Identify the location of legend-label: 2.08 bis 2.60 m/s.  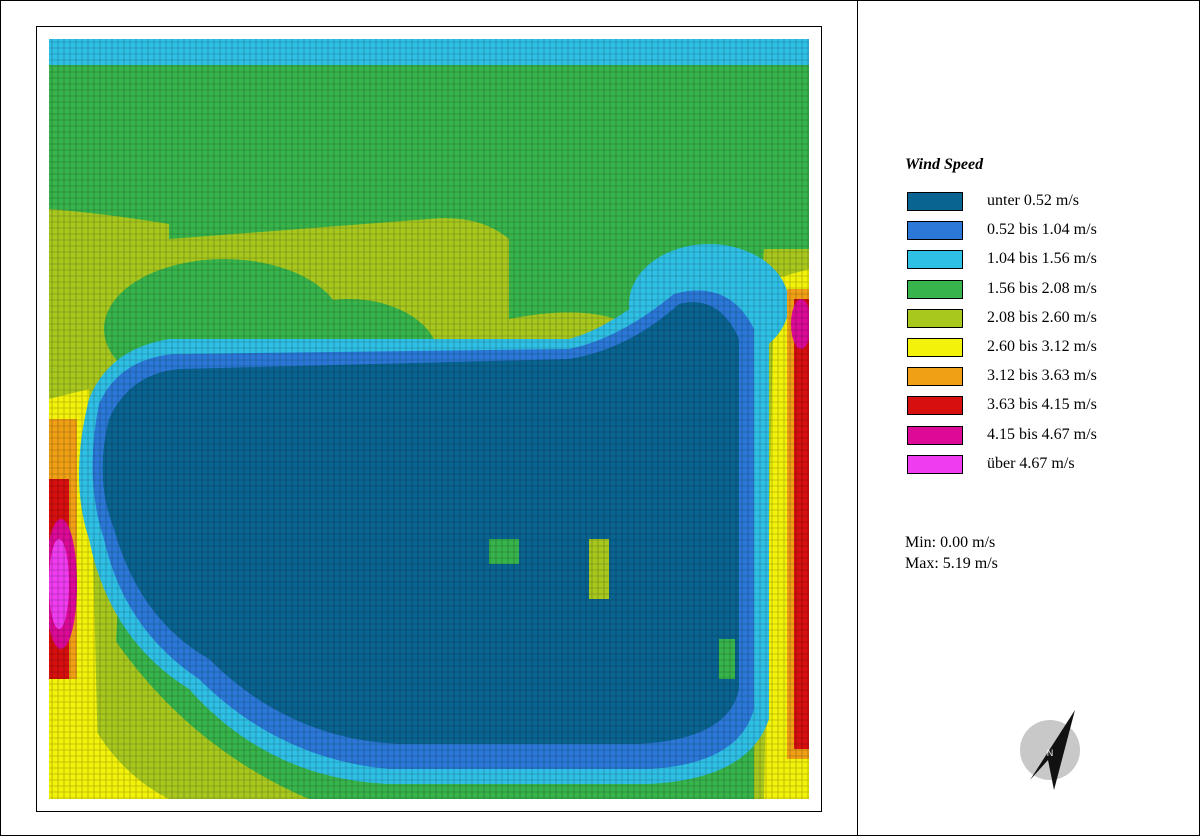
(1042, 317).